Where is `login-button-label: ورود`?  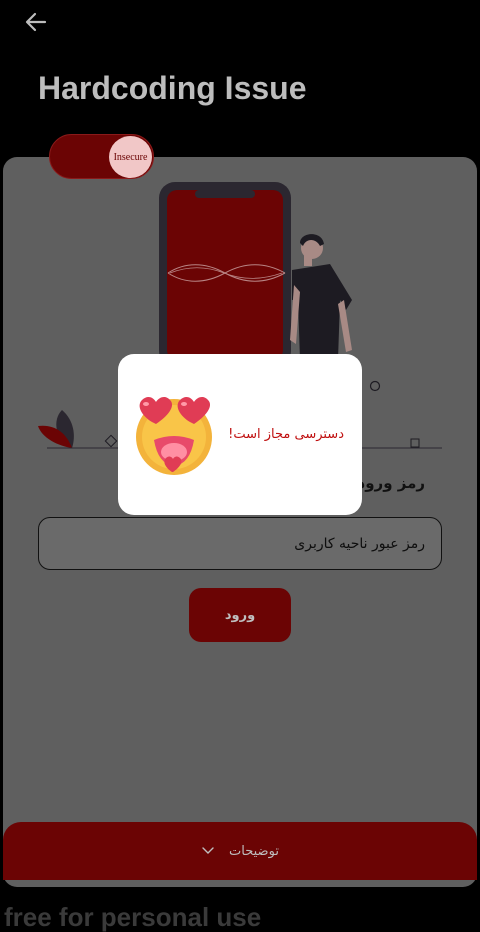 login-button-label: ورود is located at coordinates (240, 615).